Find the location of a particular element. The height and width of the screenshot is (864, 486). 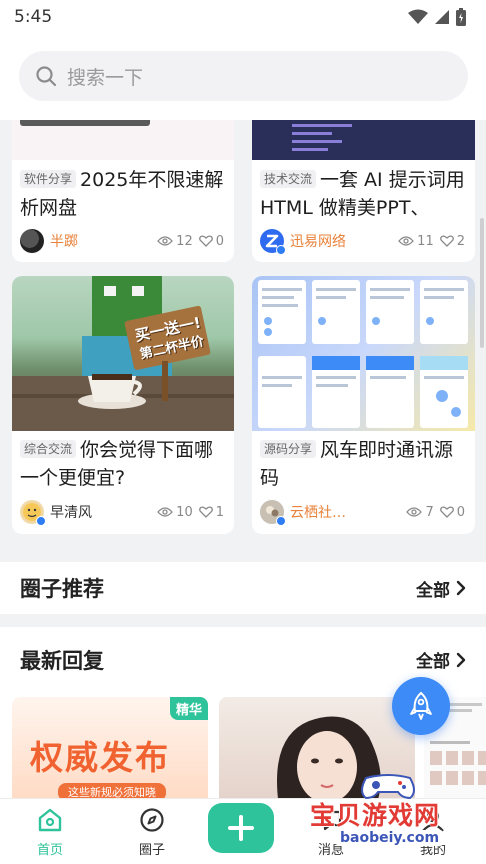

battery-icon is located at coordinates (461, 17).